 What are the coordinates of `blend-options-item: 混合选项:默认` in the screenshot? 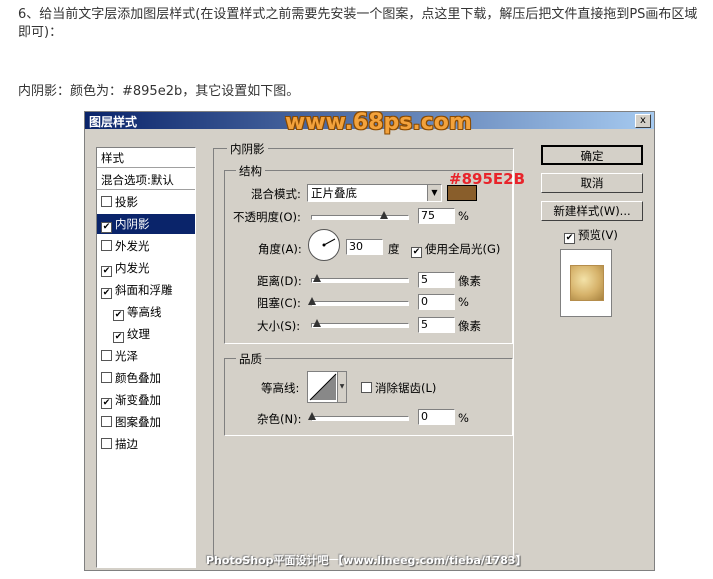 It's located at (146, 180).